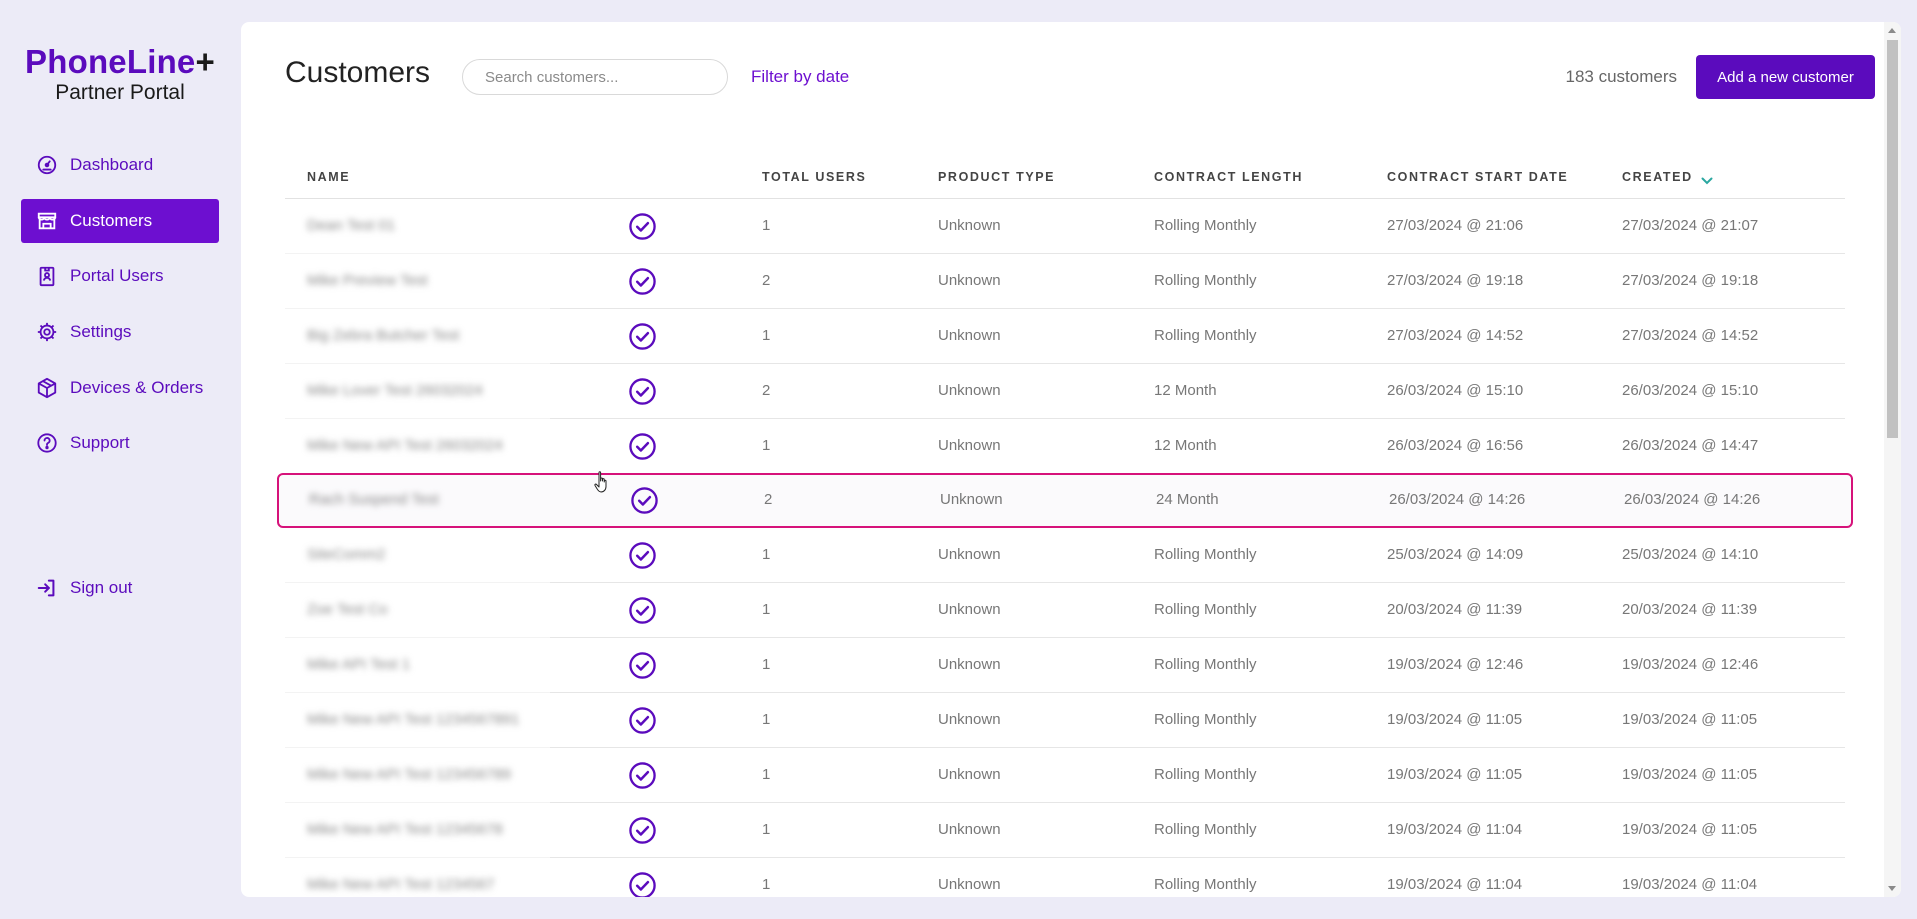 Image resolution: width=1917 pixels, height=919 pixels. What do you see at coordinates (1892, 459) in the screenshot?
I see `vertical-scrollbar` at bounding box center [1892, 459].